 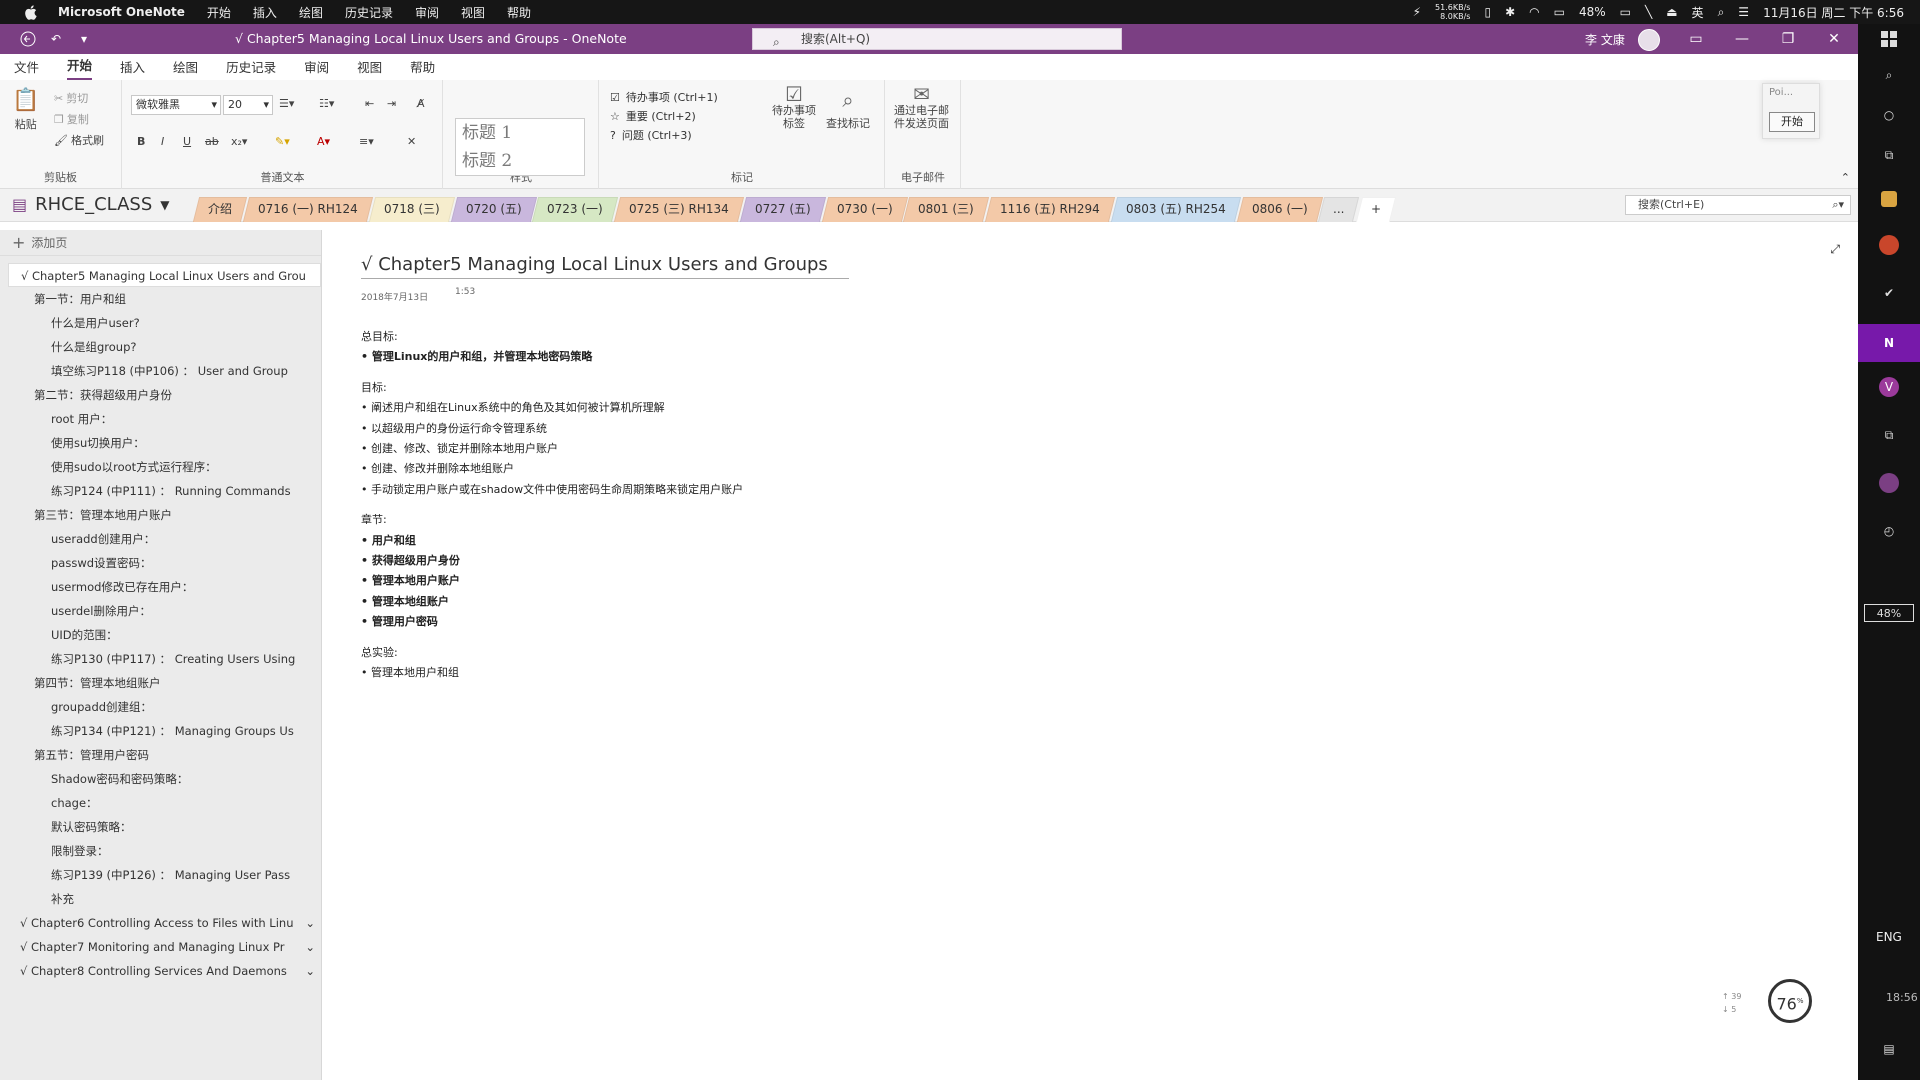 I want to click on align-icon: ≡▾, so click(x=366, y=141).